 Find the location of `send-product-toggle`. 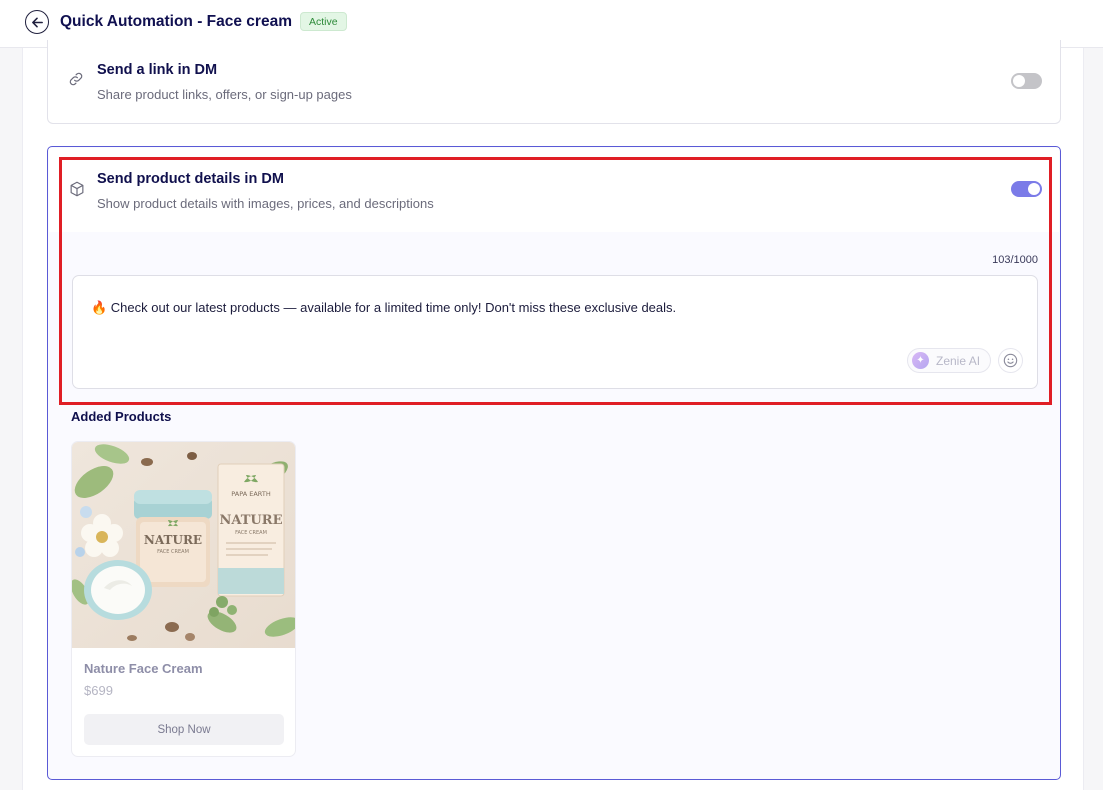

send-product-toggle is located at coordinates (1026, 189).